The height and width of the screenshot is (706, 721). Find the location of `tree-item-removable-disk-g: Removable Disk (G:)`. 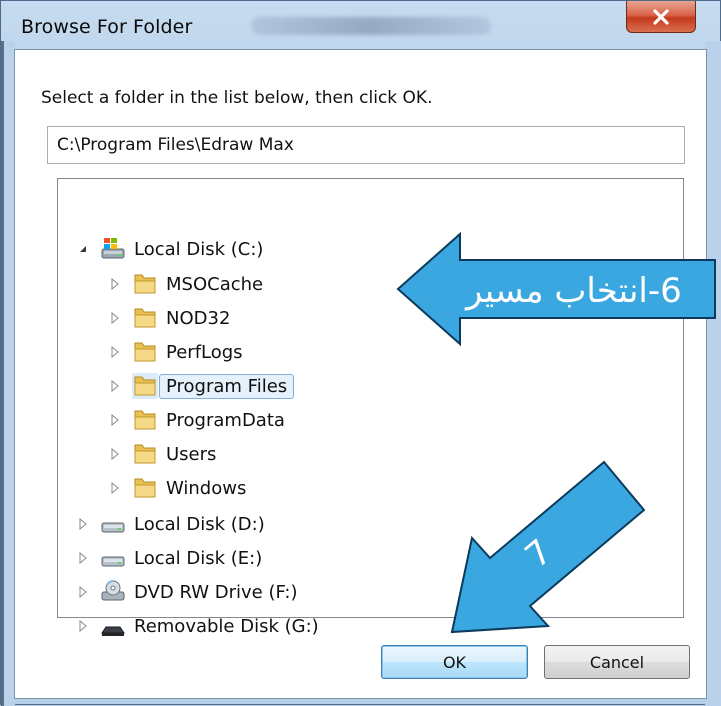

tree-item-removable-disk-g: Removable Disk (G:) is located at coordinates (197, 626).